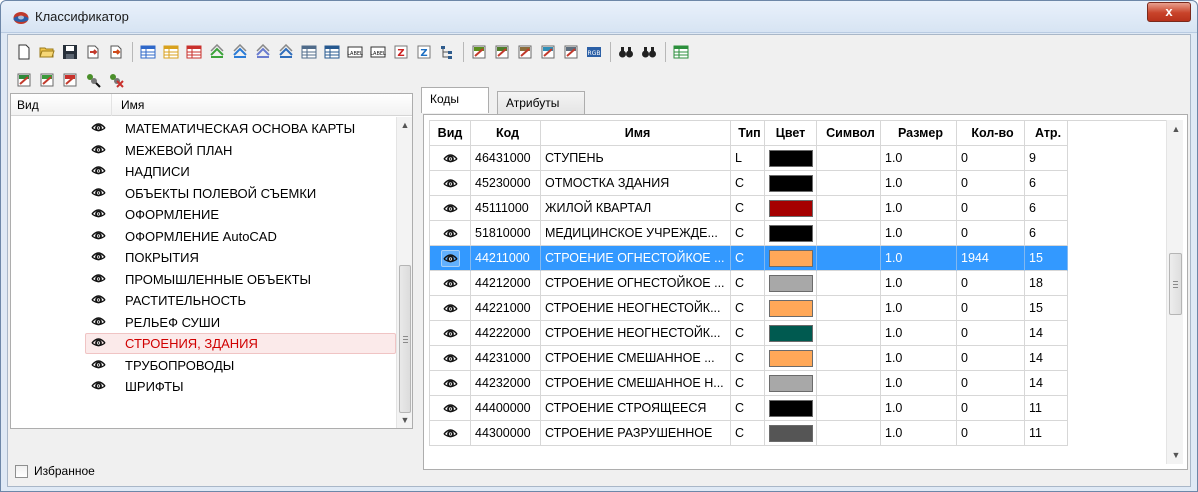  I want to click on layer-list-item: ПОКРЫТИЯ, so click(203, 258).